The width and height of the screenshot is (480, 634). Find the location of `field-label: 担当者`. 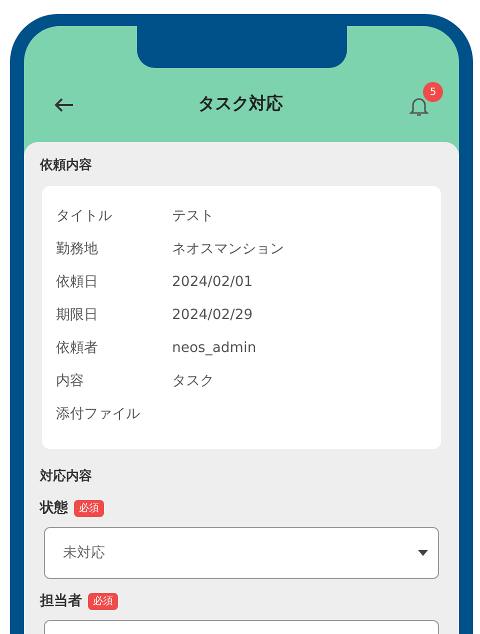

field-label: 担当者 is located at coordinates (61, 601).